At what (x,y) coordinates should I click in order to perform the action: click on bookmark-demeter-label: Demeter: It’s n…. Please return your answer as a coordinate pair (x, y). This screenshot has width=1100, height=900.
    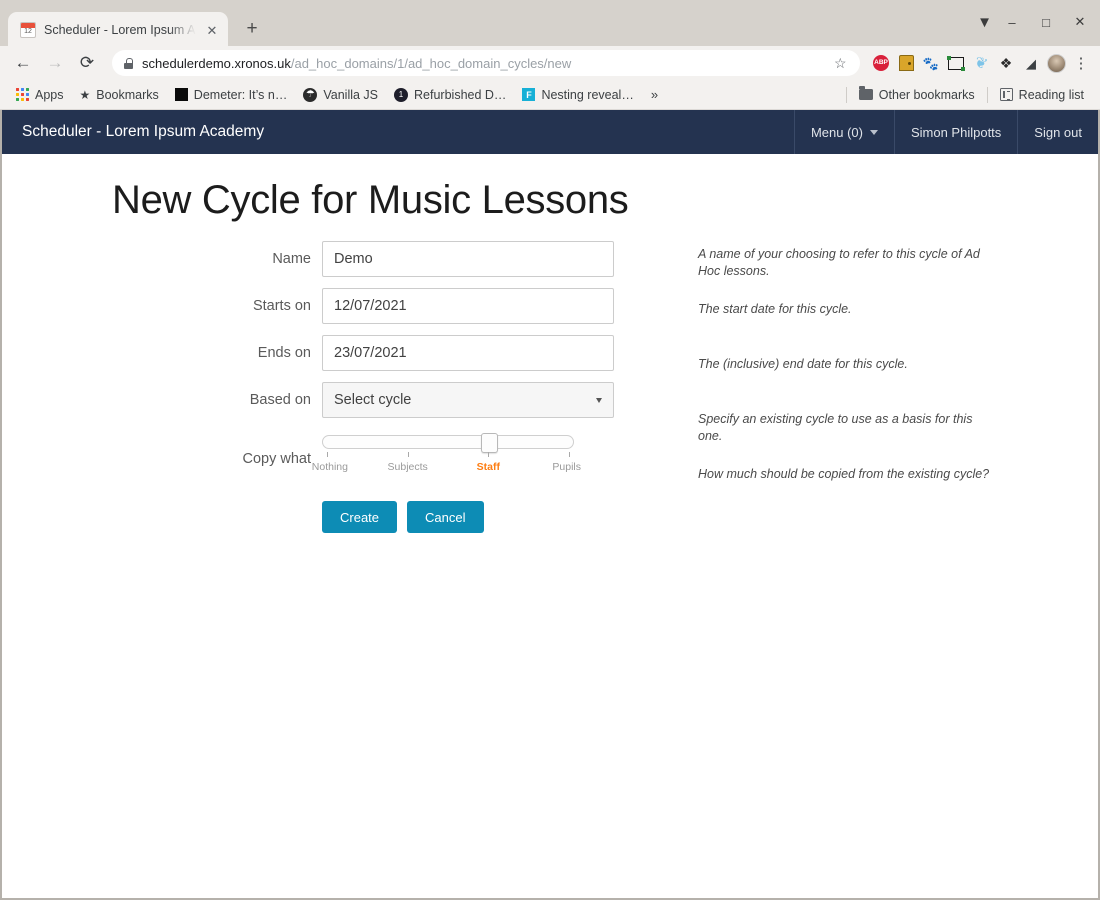
    Looking at the image, I should click on (240, 94).